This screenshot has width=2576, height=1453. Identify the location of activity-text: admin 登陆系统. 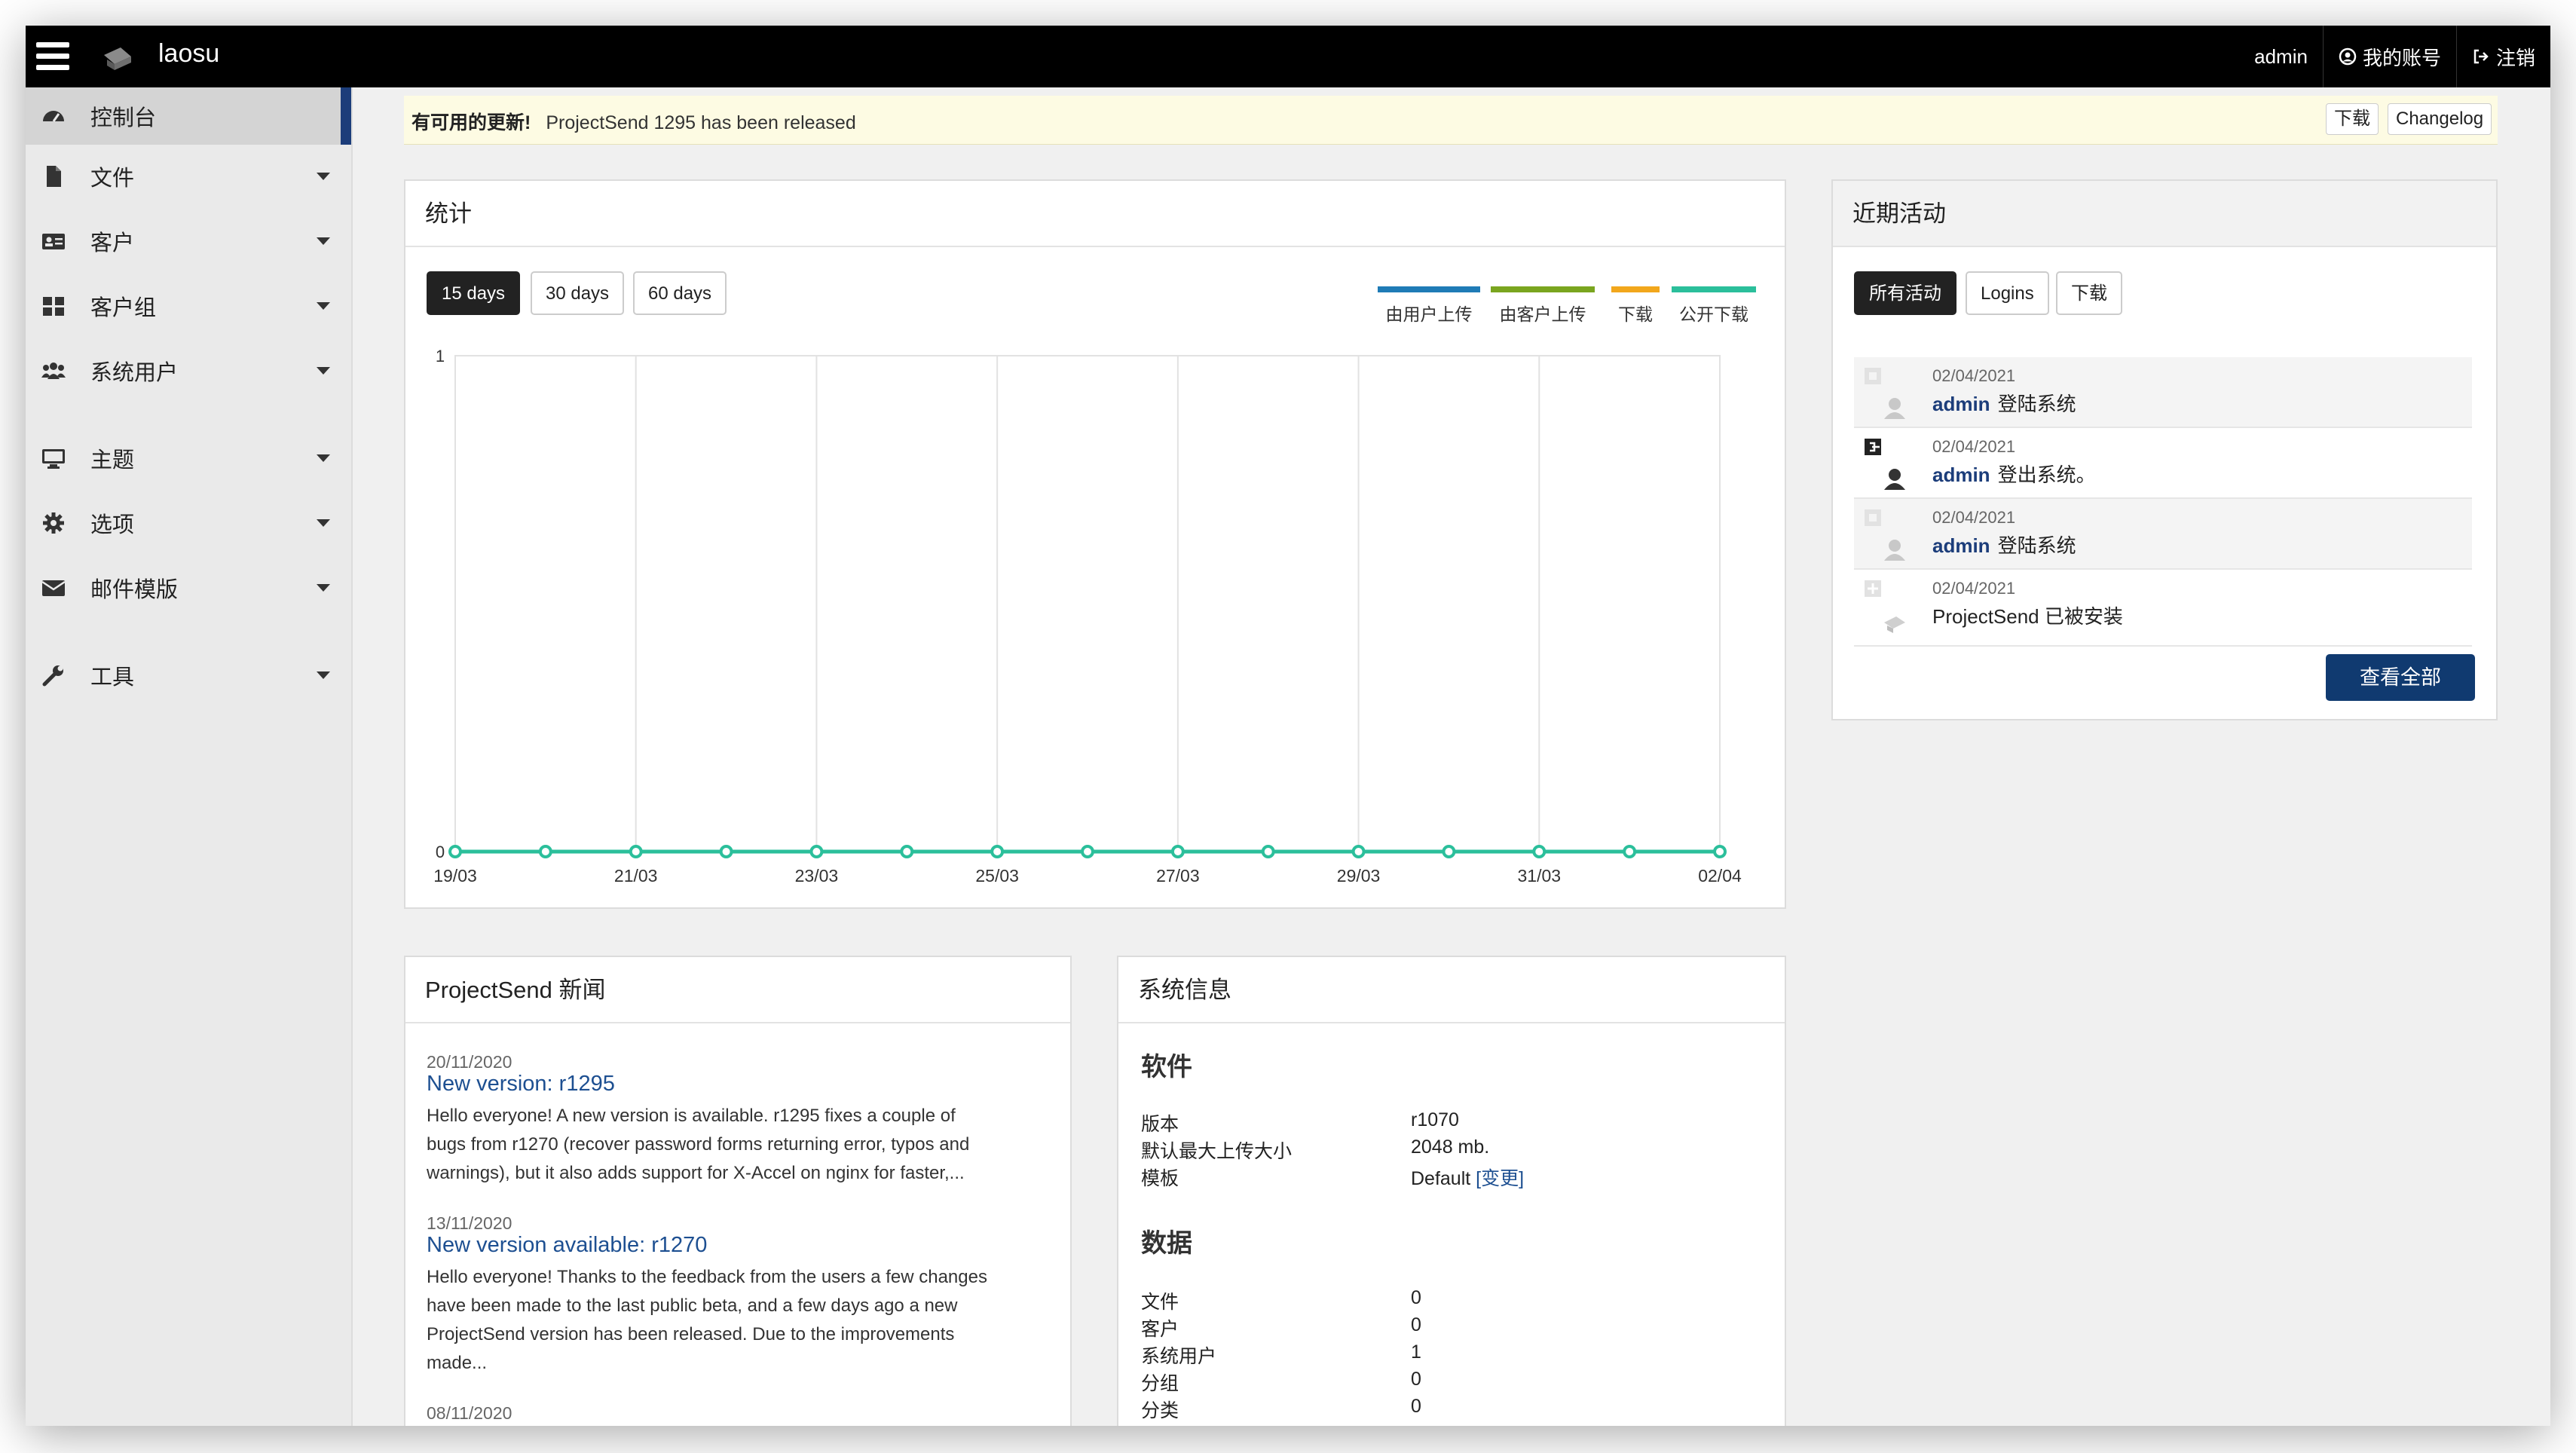
(2004, 403).